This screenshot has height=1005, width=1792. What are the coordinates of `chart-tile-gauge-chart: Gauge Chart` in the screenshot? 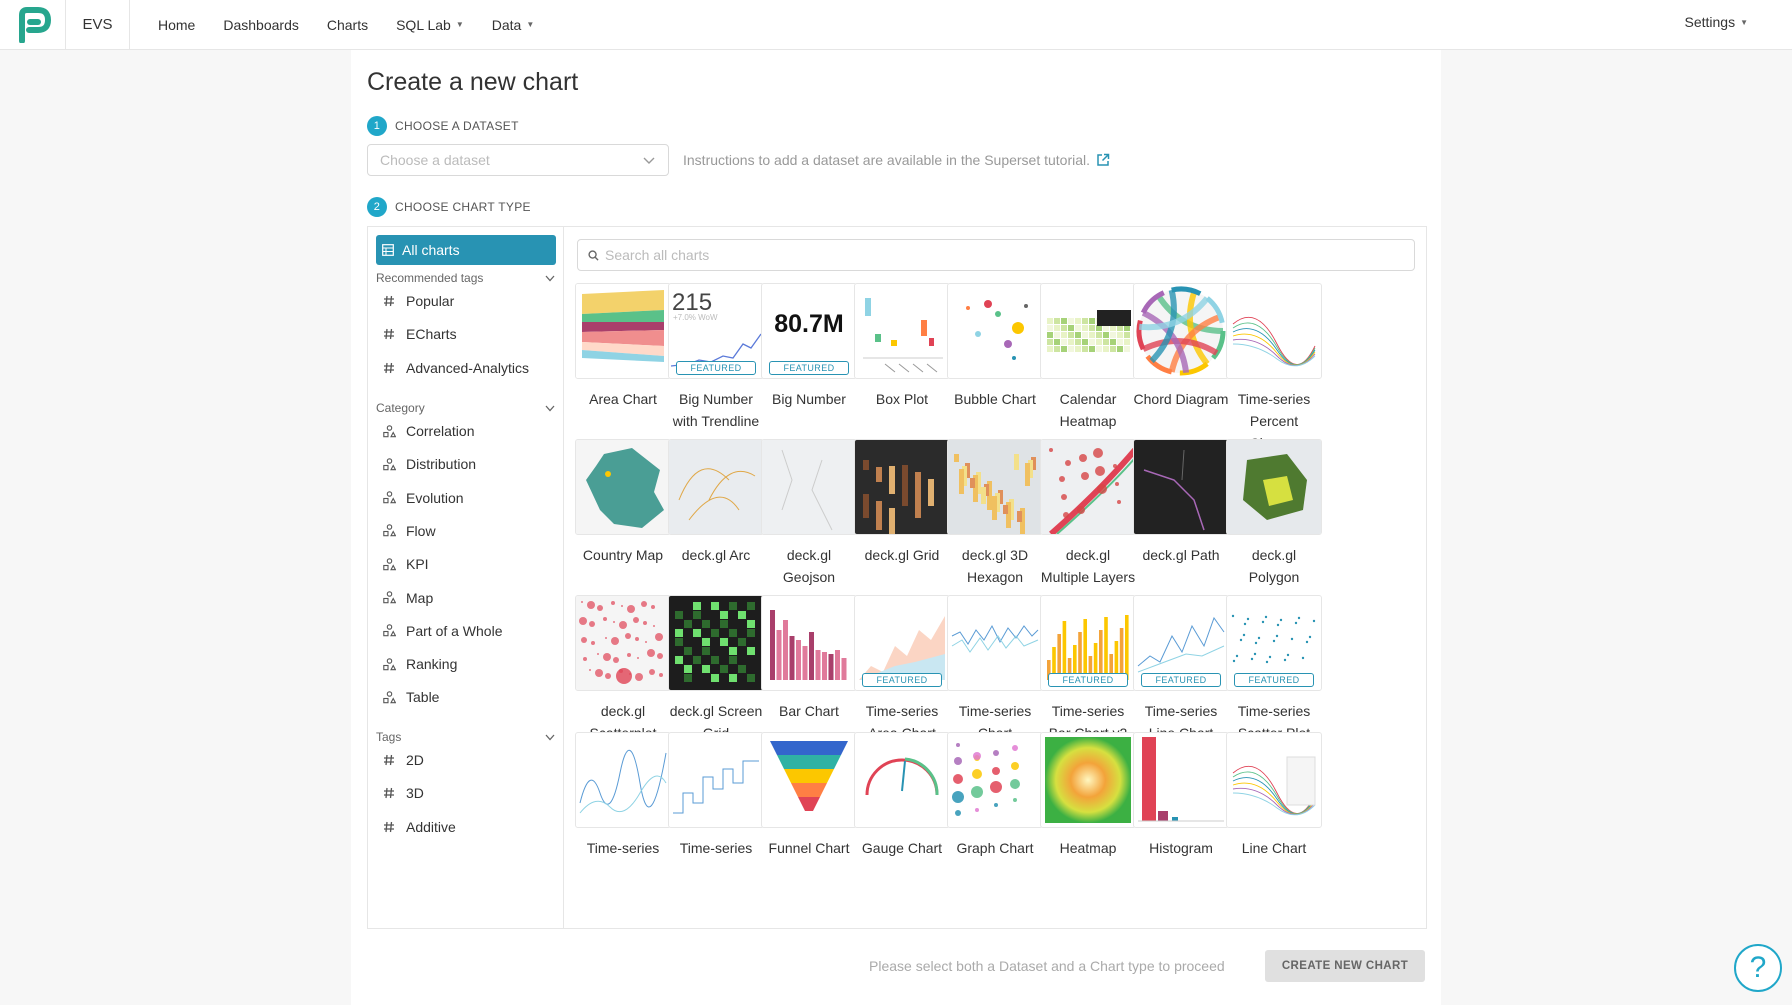 It's located at (902, 795).